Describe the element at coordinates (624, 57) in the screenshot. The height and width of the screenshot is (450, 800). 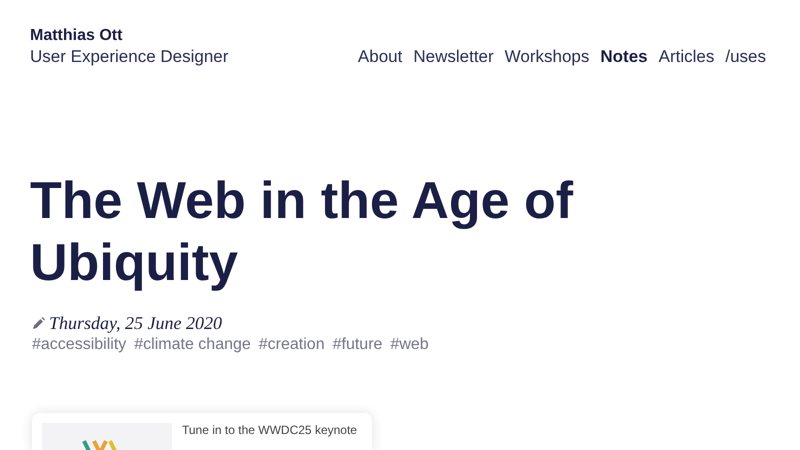
I see `nav-link: Notes` at that location.